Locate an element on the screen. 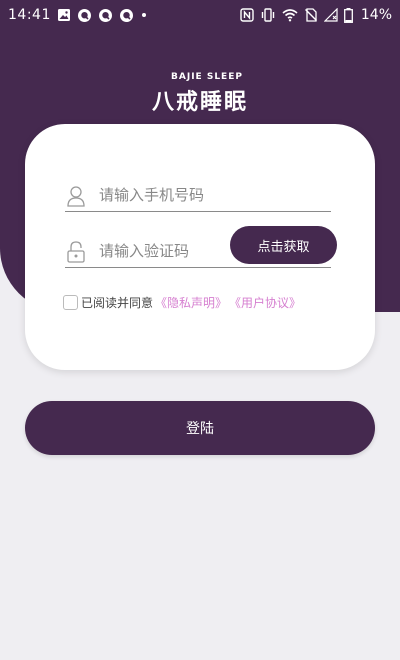 The height and width of the screenshot is (660, 400). lock-icon is located at coordinates (76, 252).